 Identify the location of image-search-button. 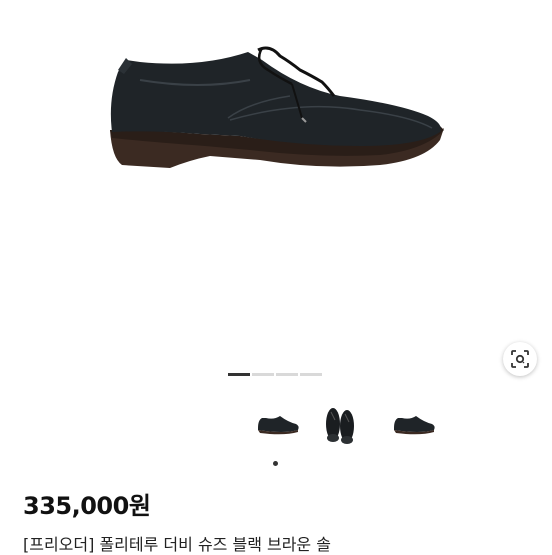
(520, 359).